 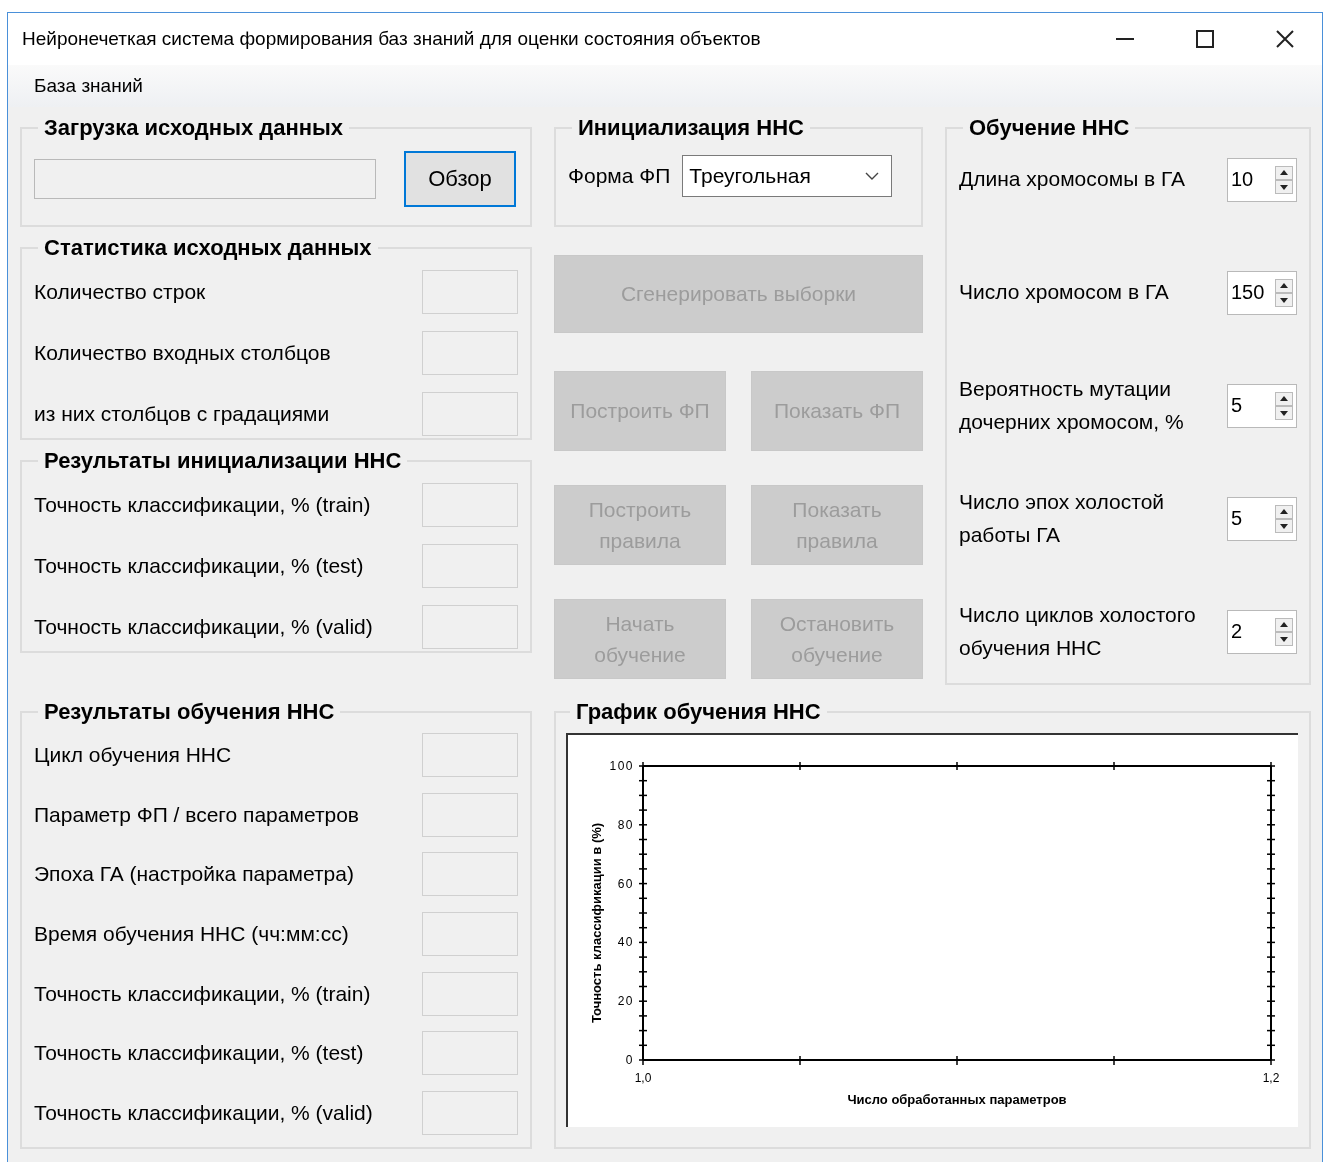 I want to click on group-title: Статистика исходных данных, so click(x=208, y=248).